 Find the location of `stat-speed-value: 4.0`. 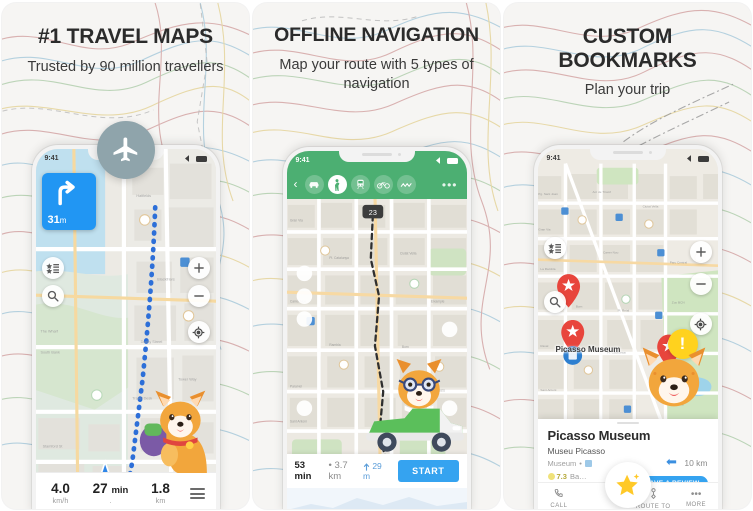

stat-speed-value: 4.0 is located at coordinates (60, 488).